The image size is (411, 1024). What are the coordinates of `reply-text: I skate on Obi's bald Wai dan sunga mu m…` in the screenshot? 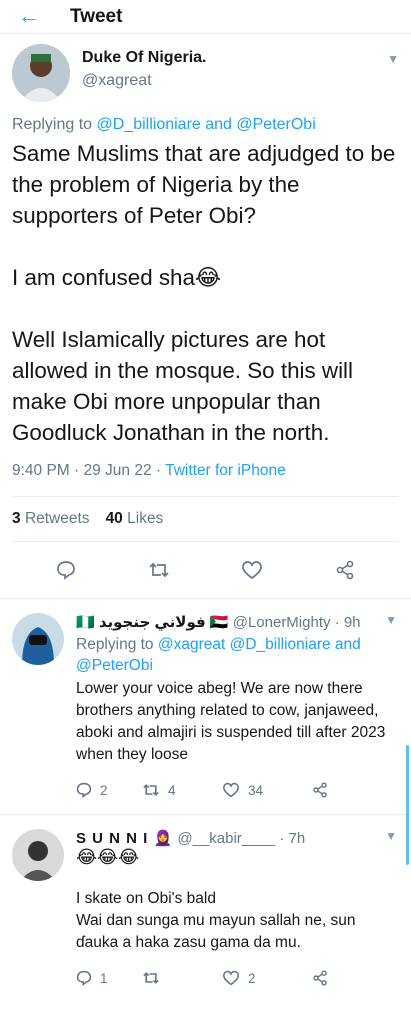 It's located at (216, 920).